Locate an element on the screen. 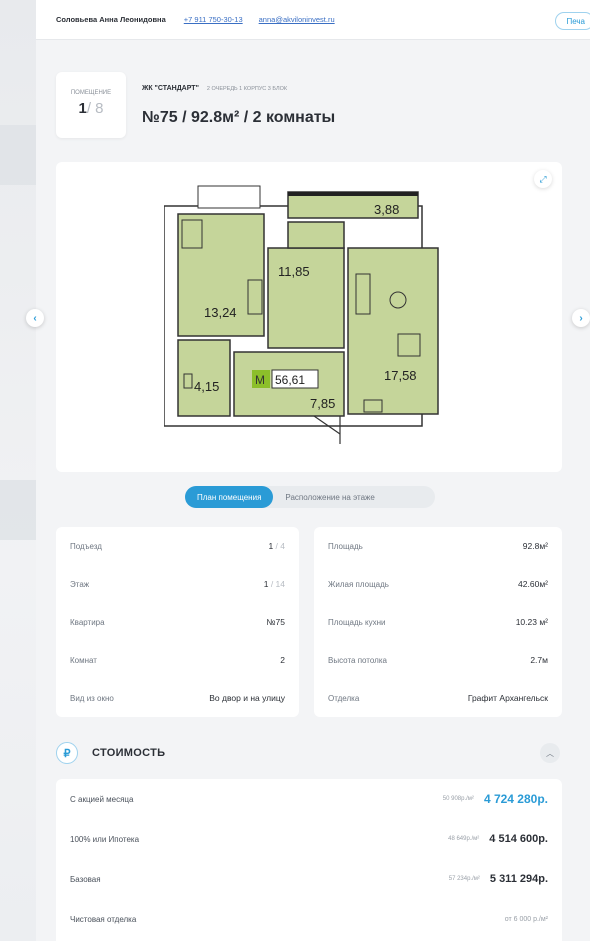 The width and height of the screenshot is (590, 941). detail-row: Комнат 2 is located at coordinates (177, 660).